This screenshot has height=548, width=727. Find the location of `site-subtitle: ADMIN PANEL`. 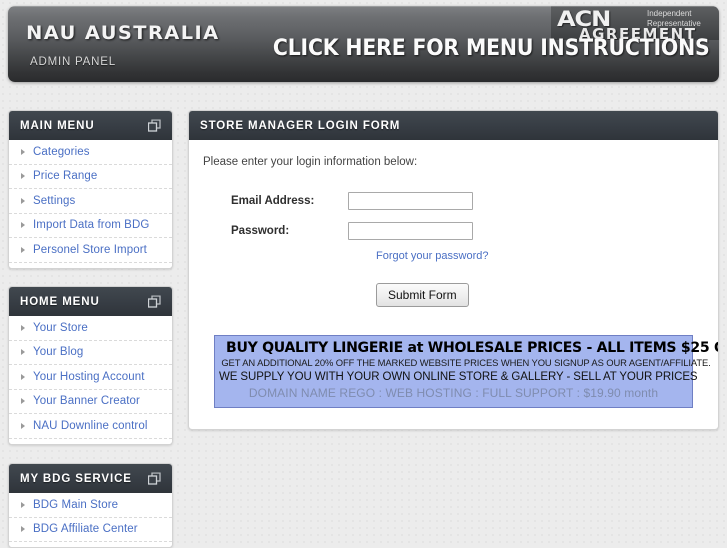

site-subtitle: ADMIN PANEL is located at coordinates (73, 62).